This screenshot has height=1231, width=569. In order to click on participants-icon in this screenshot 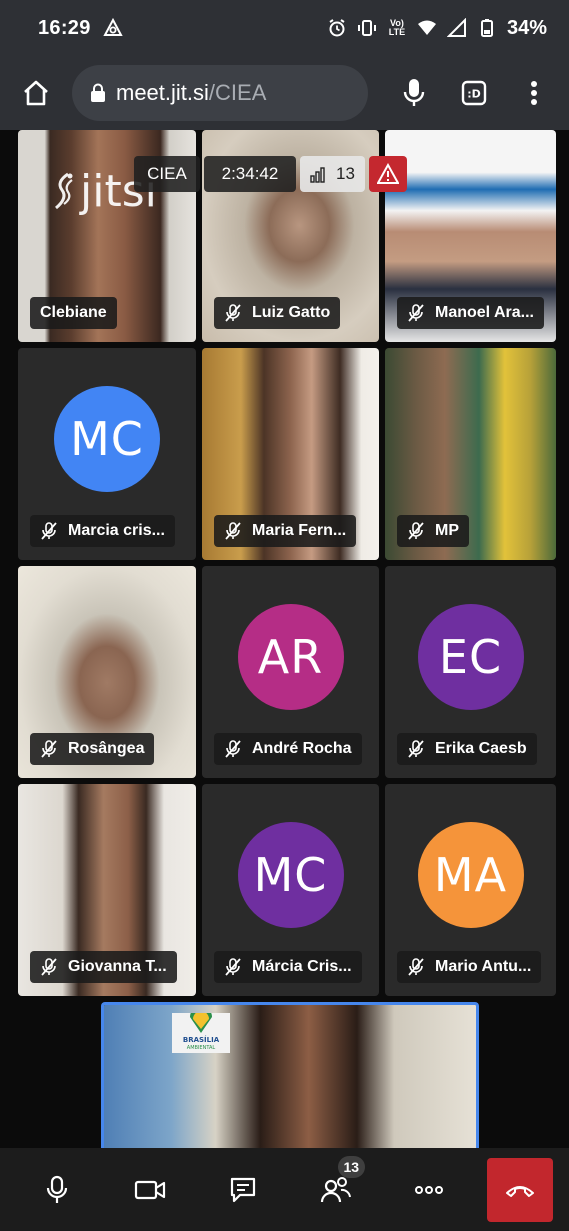, I will do `click(335, 1189)`.